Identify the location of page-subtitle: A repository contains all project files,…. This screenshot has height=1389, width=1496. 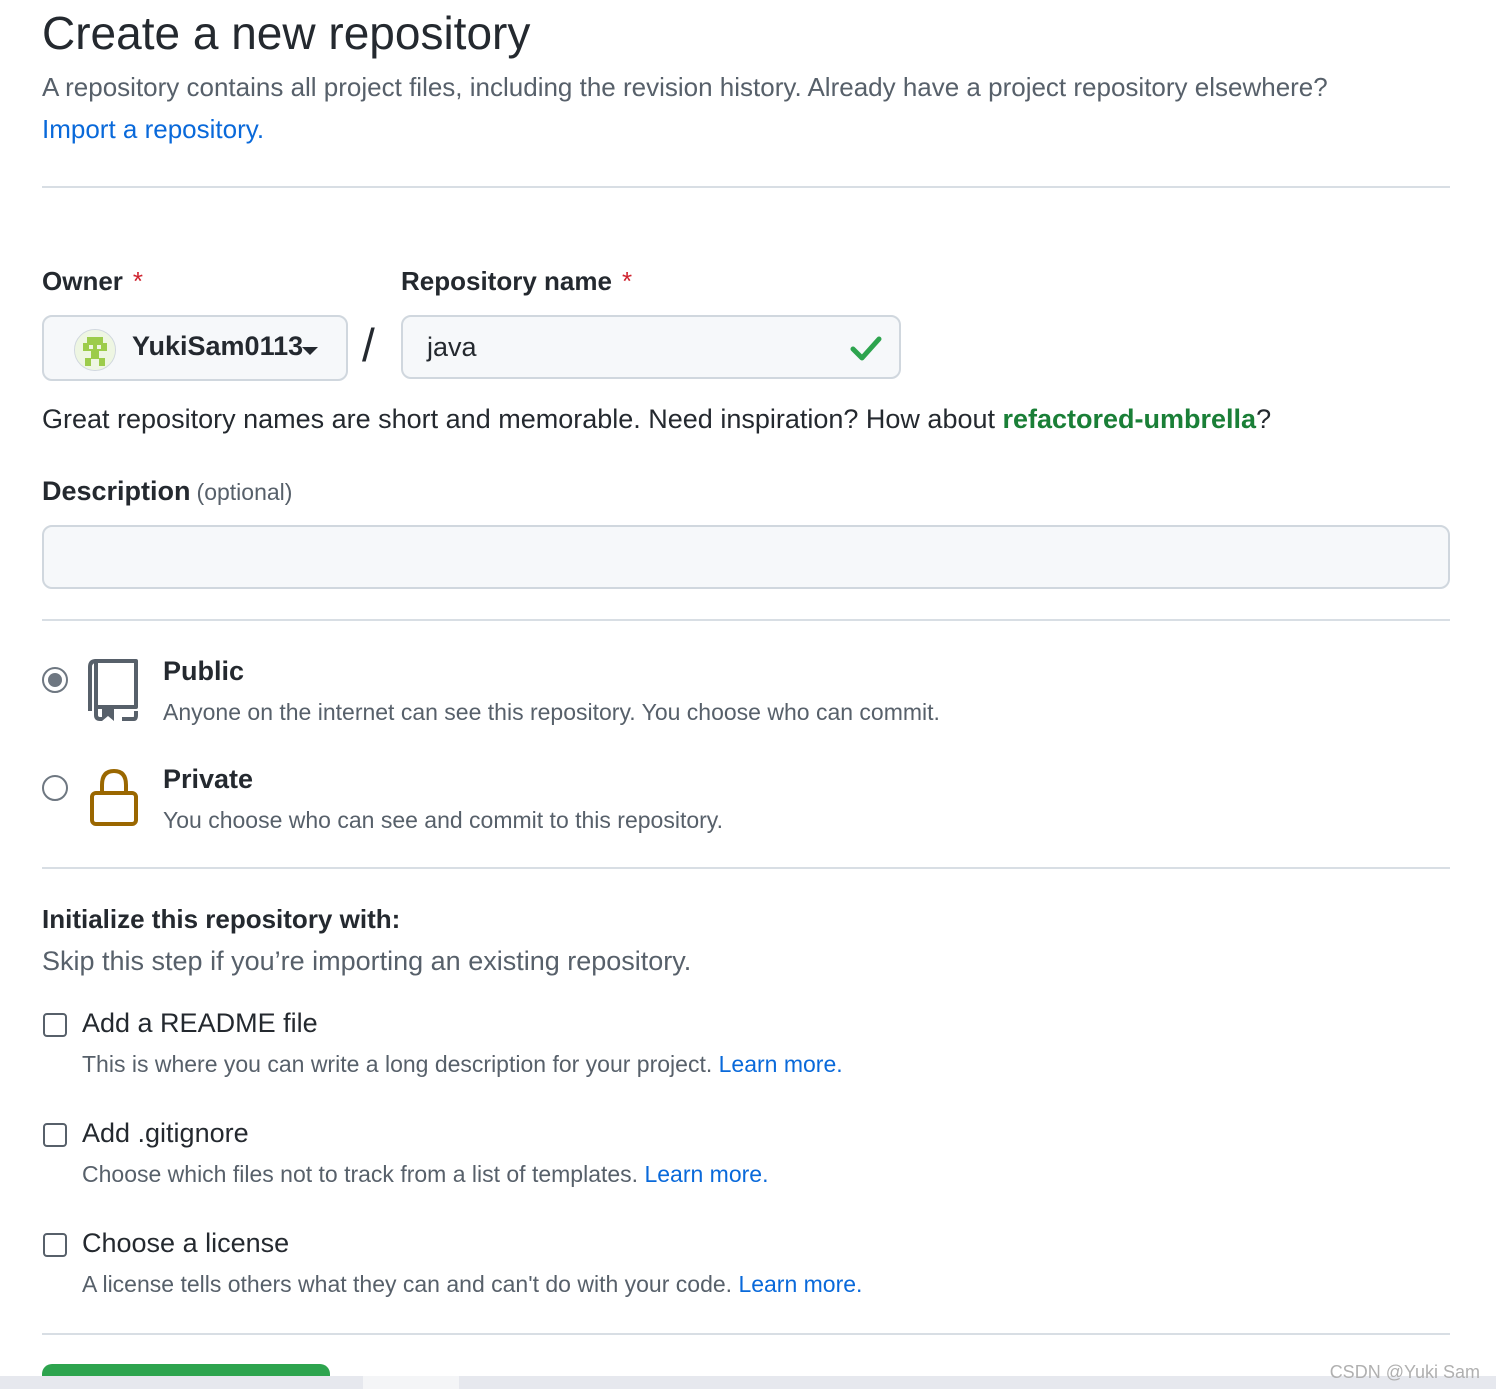
(685, 87).